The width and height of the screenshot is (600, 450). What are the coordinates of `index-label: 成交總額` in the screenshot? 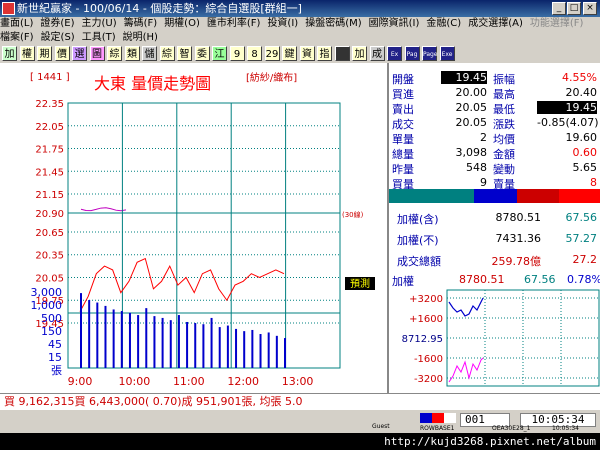 It's located at (419, 261).